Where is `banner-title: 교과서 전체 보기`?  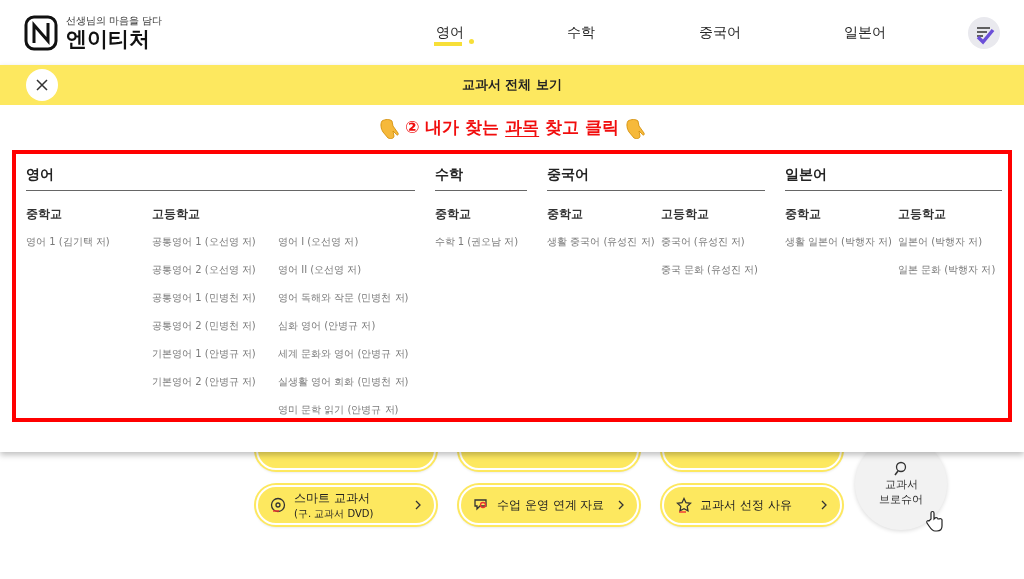 banner-title: 교과서 전체 보기 is located at coordinates (512, 85).